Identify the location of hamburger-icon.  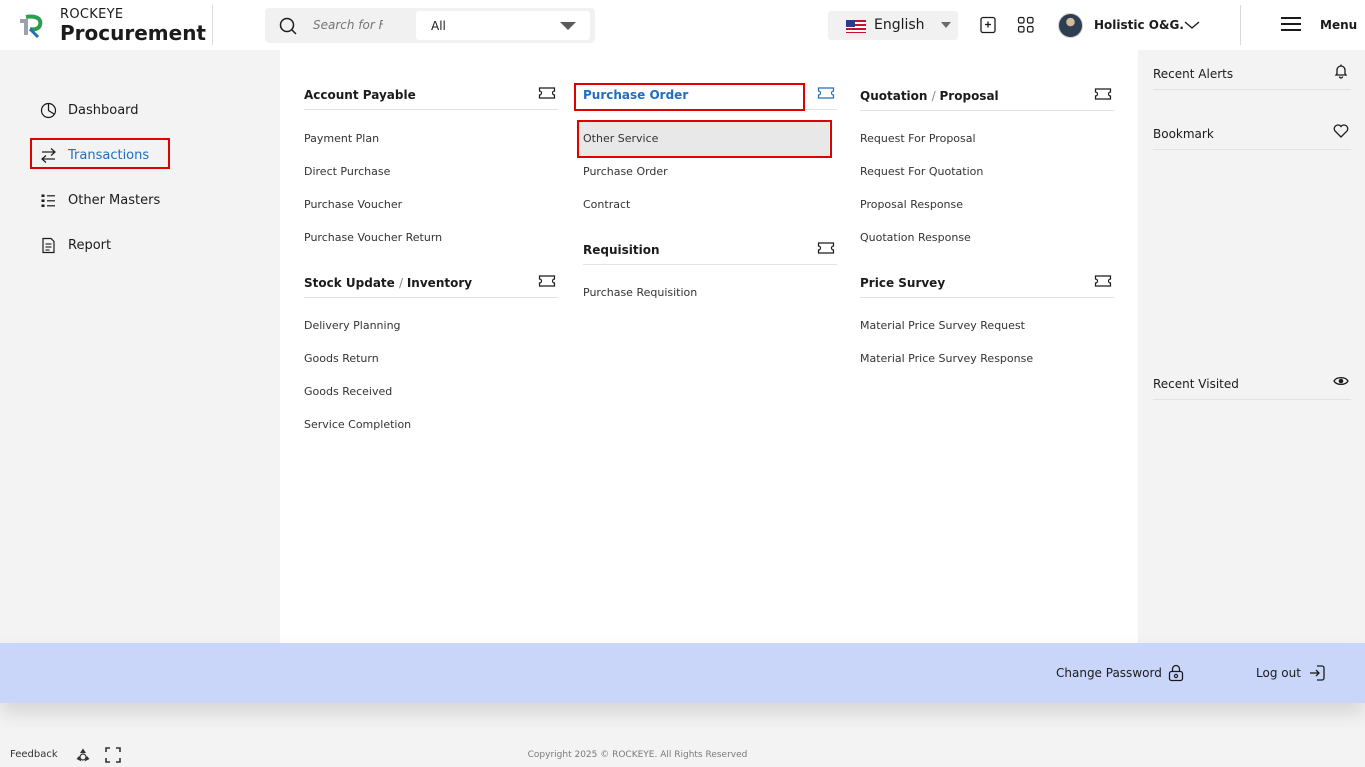
(1291, 24).